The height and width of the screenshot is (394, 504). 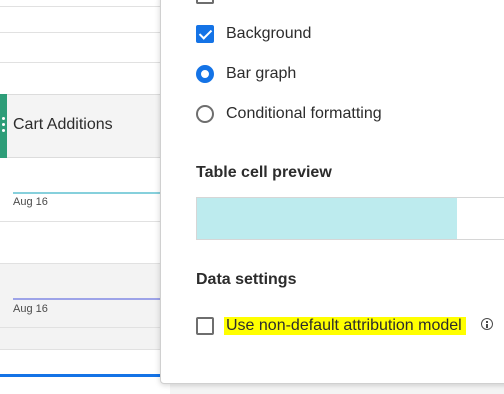 I want to click on conditional-formatting-radio, so click(x=205, y=114).